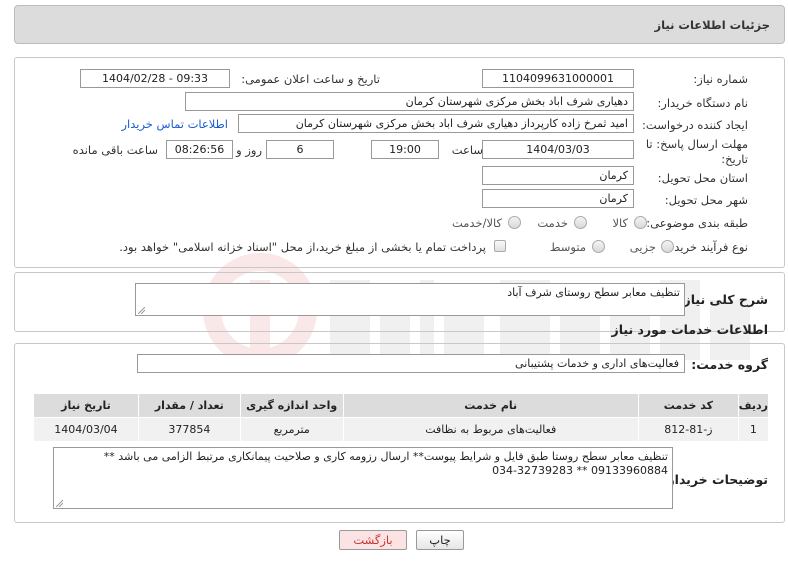 The image size is (788, 566). Describe the element at coordinates (174, 124) in the screenshot. I see `buyer-contact-link: اطلاعات تماس خریدار` at that location.